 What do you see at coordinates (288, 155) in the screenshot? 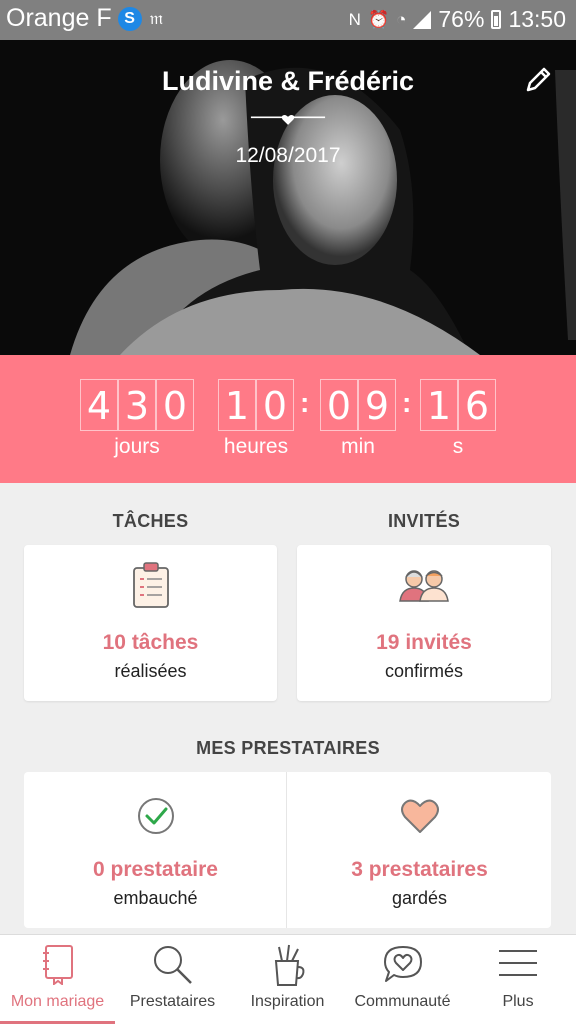
I see `wedding-date: 12/08/2017` at bounding box center [288, 155].